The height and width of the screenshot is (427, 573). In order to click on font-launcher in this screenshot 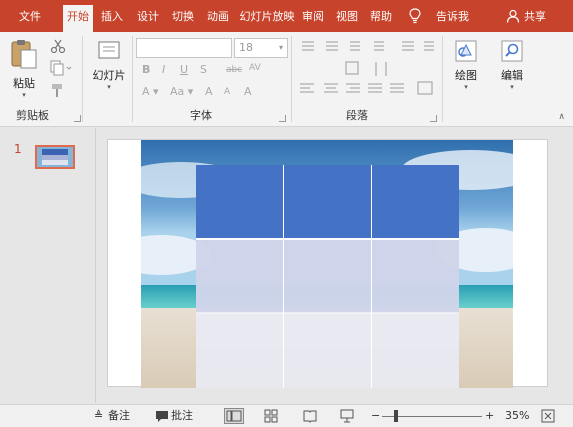, I will do `click(282, 118)`.